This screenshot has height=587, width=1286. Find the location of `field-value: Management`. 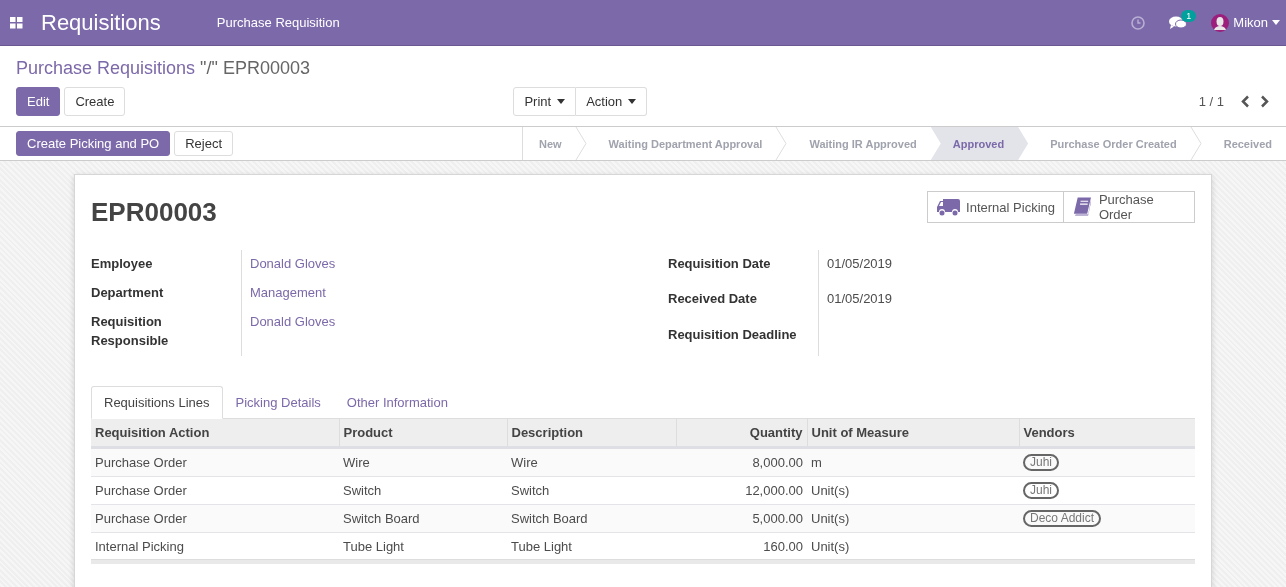

field-value: Management is located at coordinates (429, 293).